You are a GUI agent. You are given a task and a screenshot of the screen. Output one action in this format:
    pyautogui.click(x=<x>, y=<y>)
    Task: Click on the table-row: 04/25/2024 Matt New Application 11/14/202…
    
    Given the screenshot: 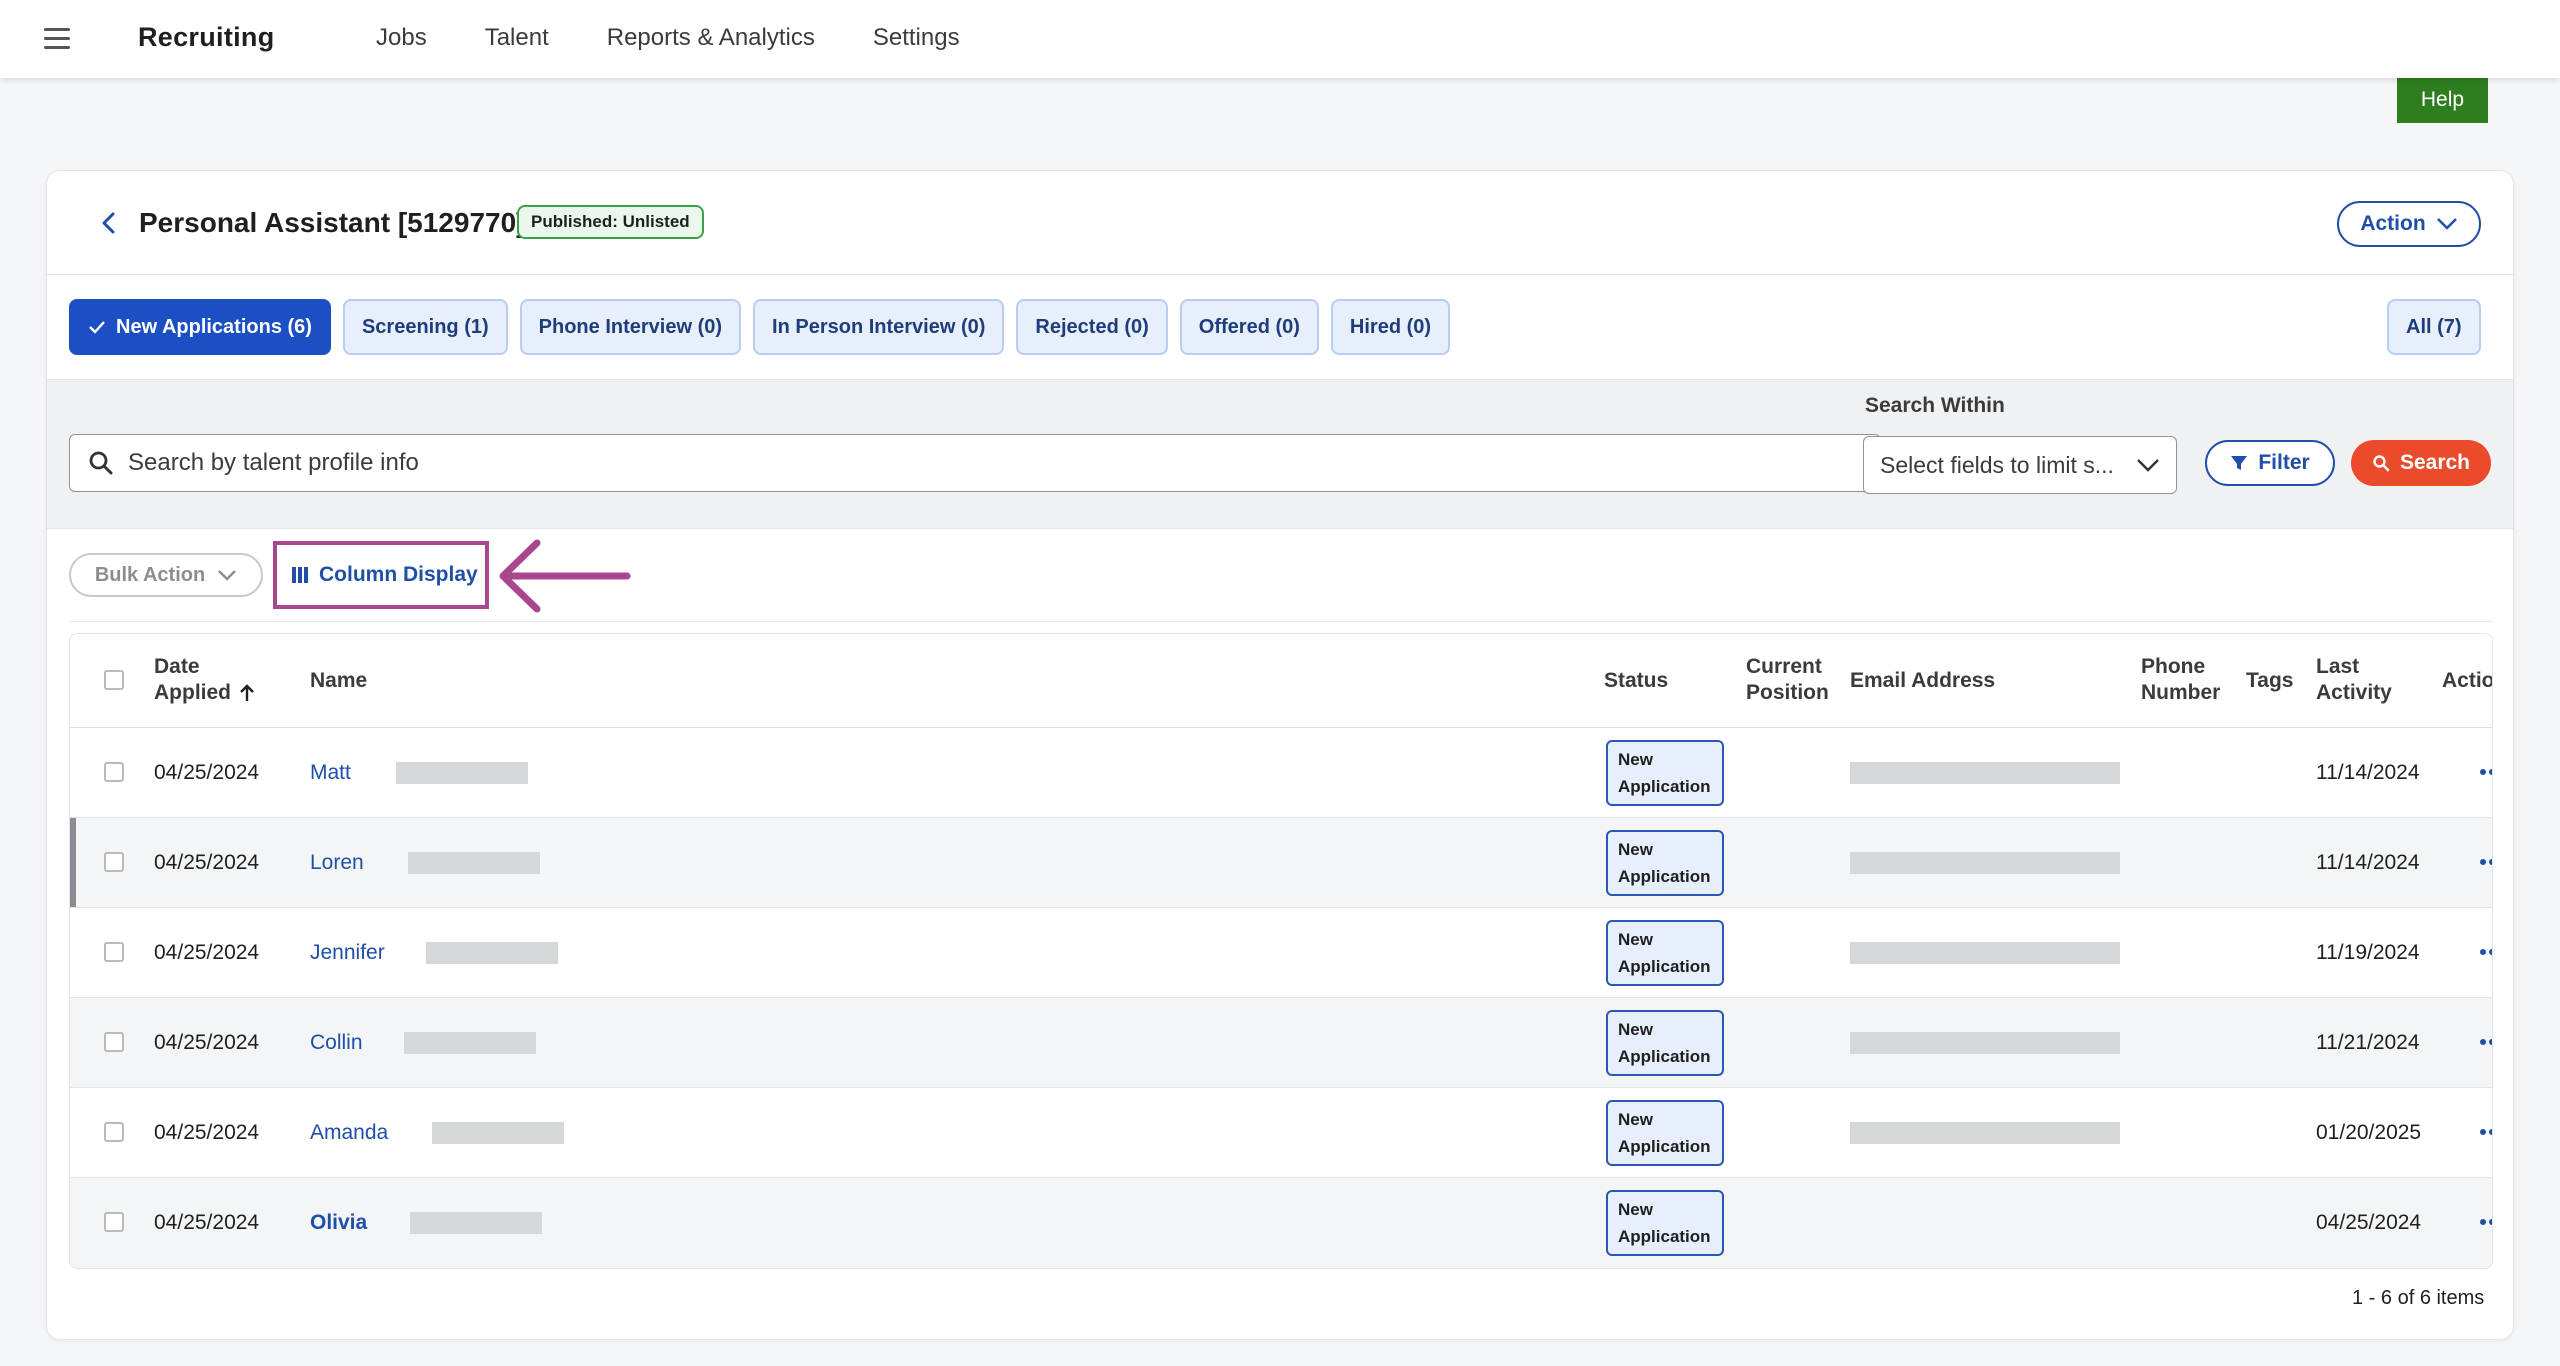 What is the action you would take?
    pyautogui.click(x=1281, y=773)
    